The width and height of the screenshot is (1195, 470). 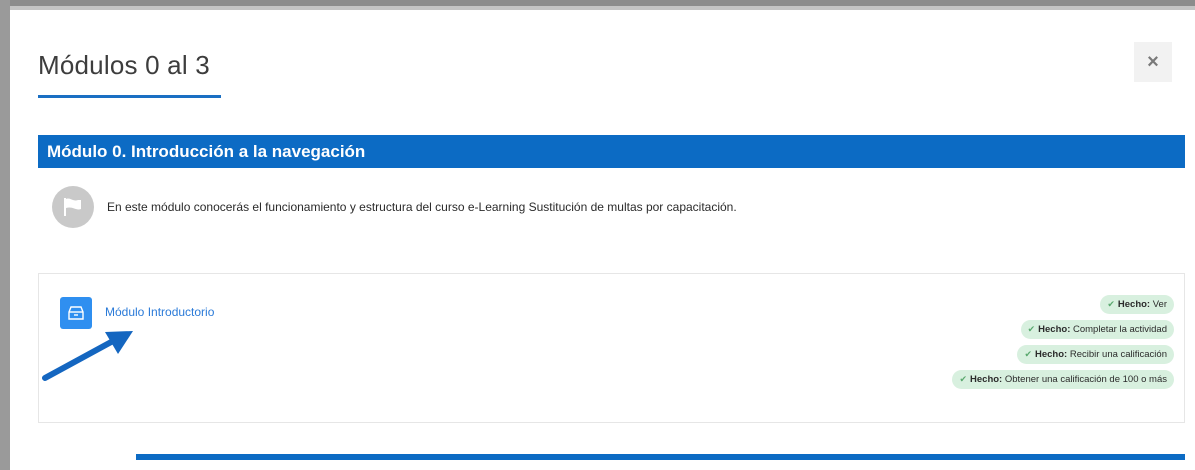 What do you see at coordinates (1153, 62) in the screenshot?
I see `close-button: ×` at bounding box center [1153, 62].